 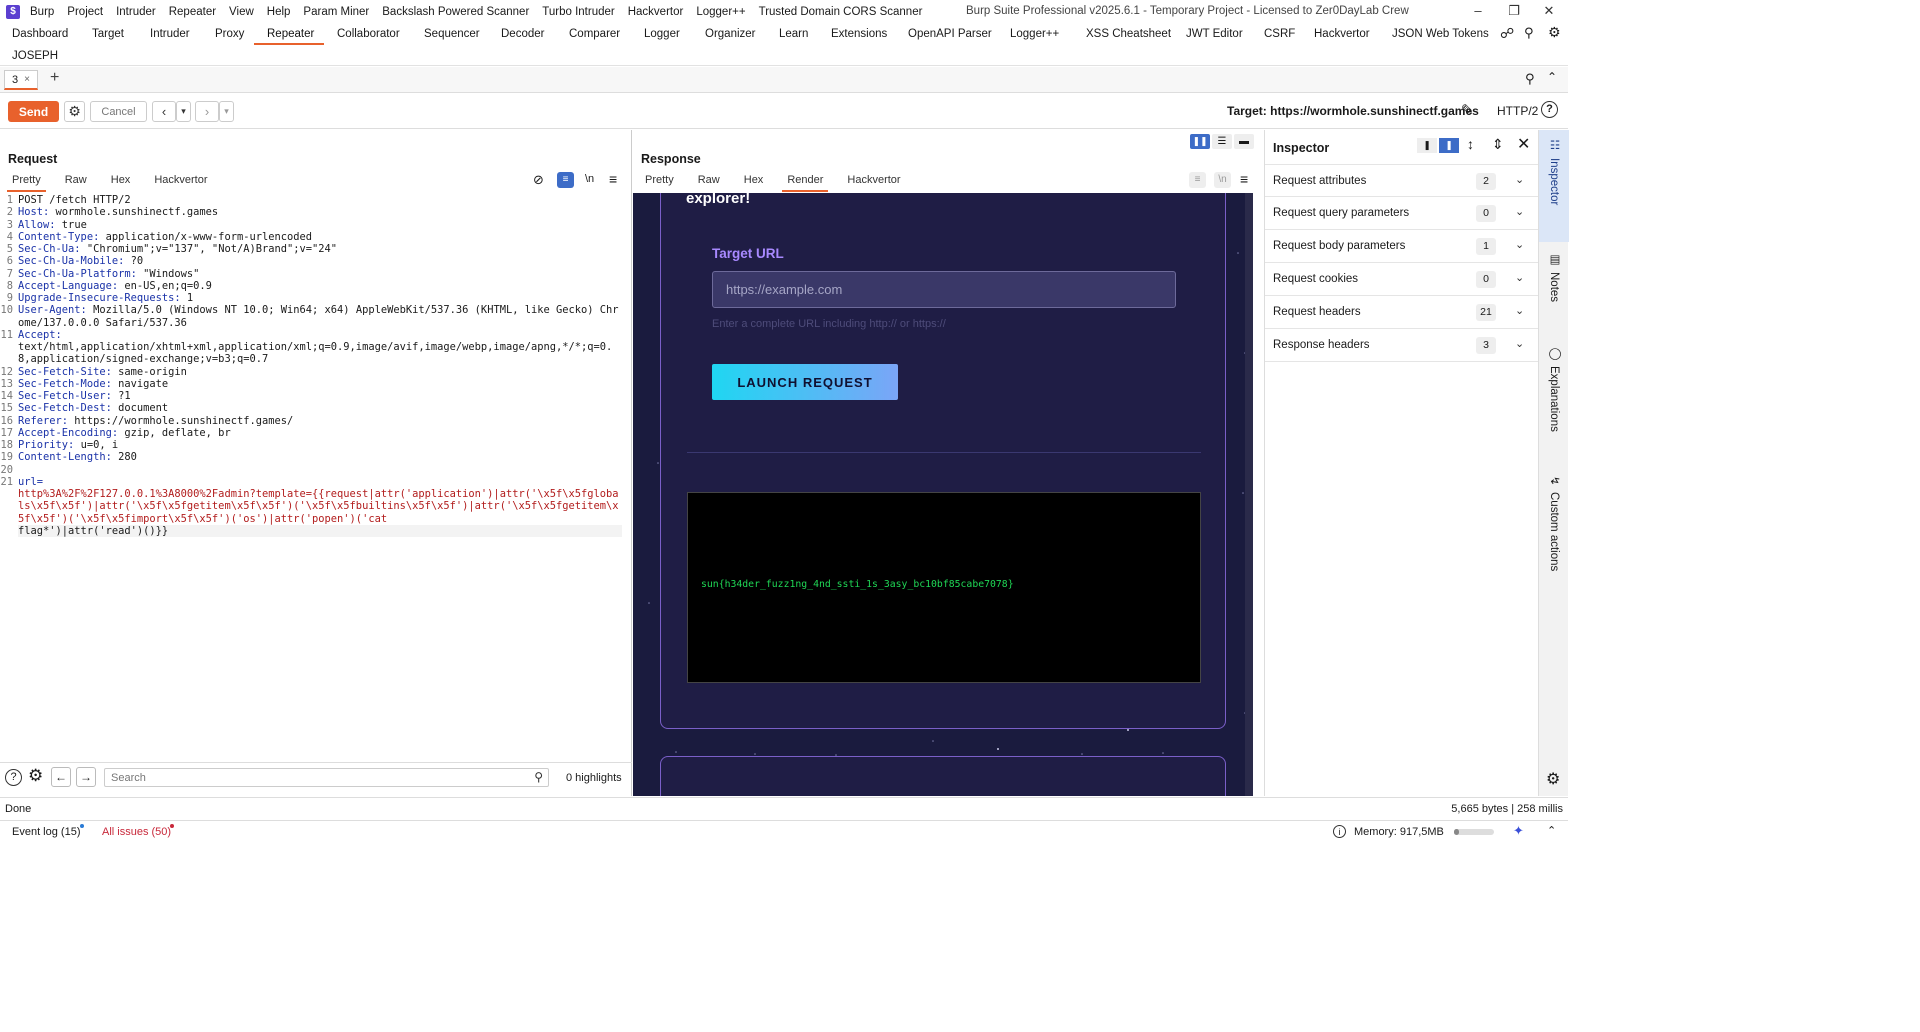 I want to click on request-line: 18 Priority: u=0, i, so click(x=311, y=445).